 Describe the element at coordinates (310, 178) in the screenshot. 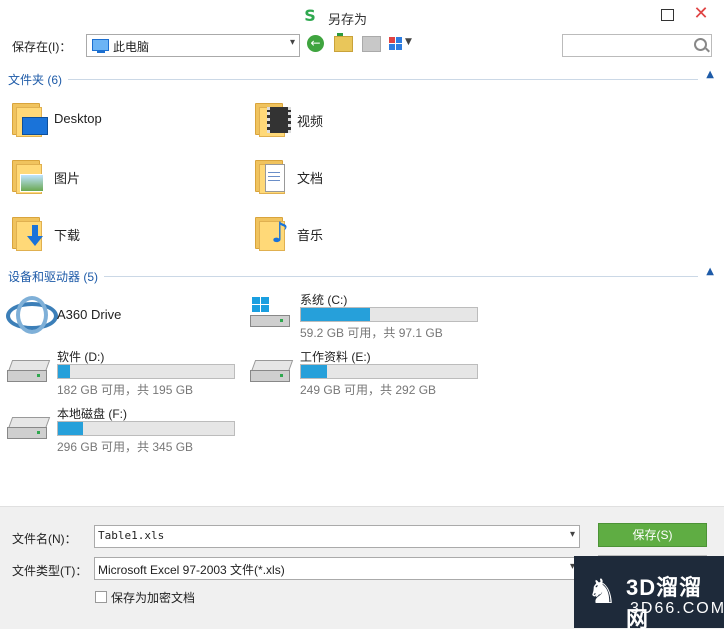

I see `folder-label: 文档` at that location.